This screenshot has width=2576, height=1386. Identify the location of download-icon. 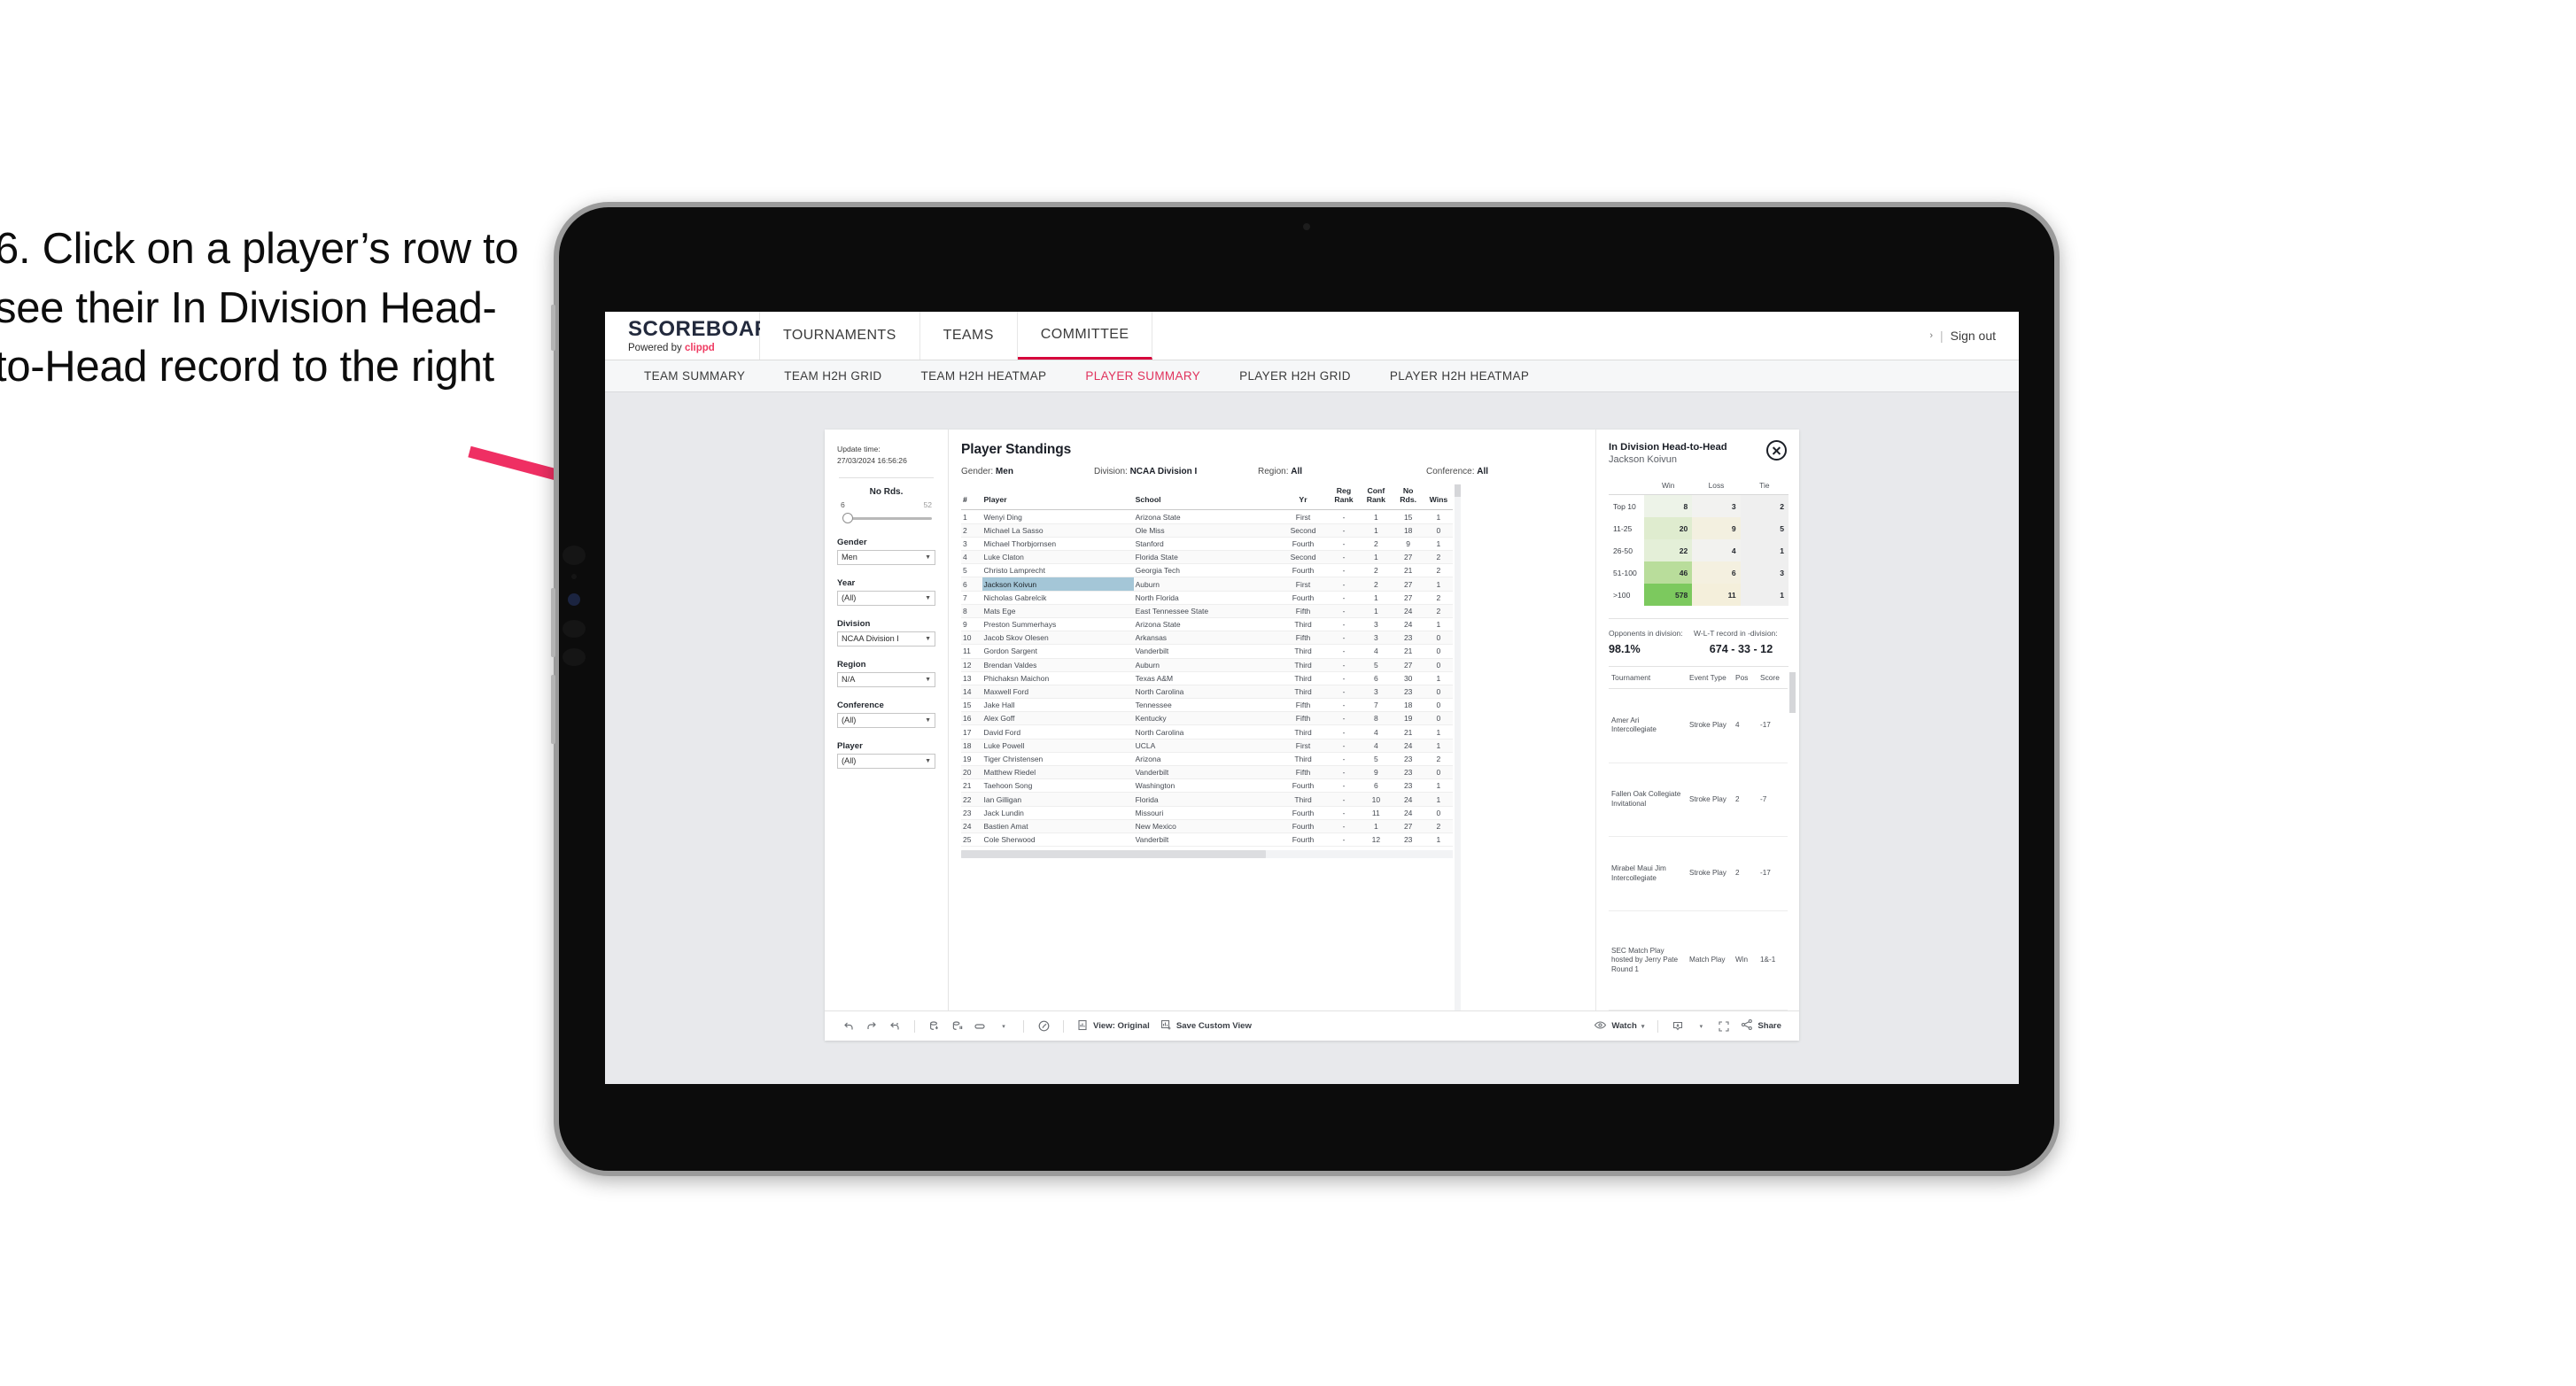
(1677, 1026).